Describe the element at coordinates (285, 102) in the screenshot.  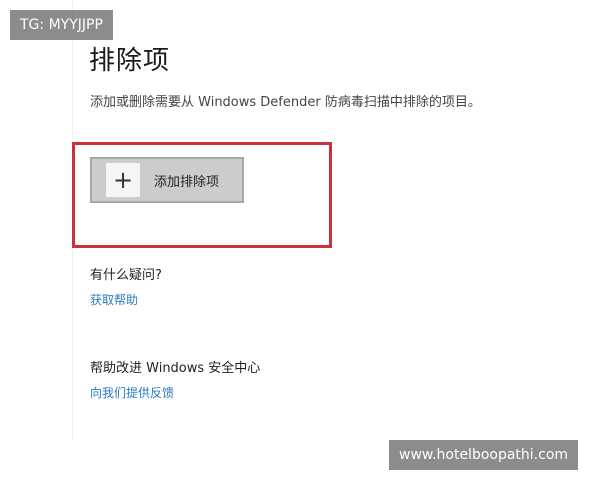
I see `page-description: 添加或删除需要从 Windows Defender 防病毒扫描中排除的项目。` at that location.